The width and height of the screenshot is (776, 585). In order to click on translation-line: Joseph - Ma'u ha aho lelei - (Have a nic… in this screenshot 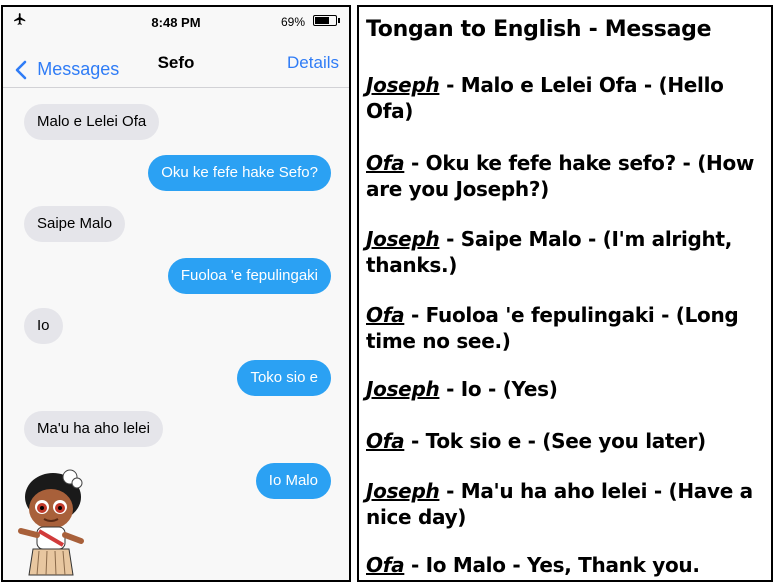, I will do `click(566, 504)`.